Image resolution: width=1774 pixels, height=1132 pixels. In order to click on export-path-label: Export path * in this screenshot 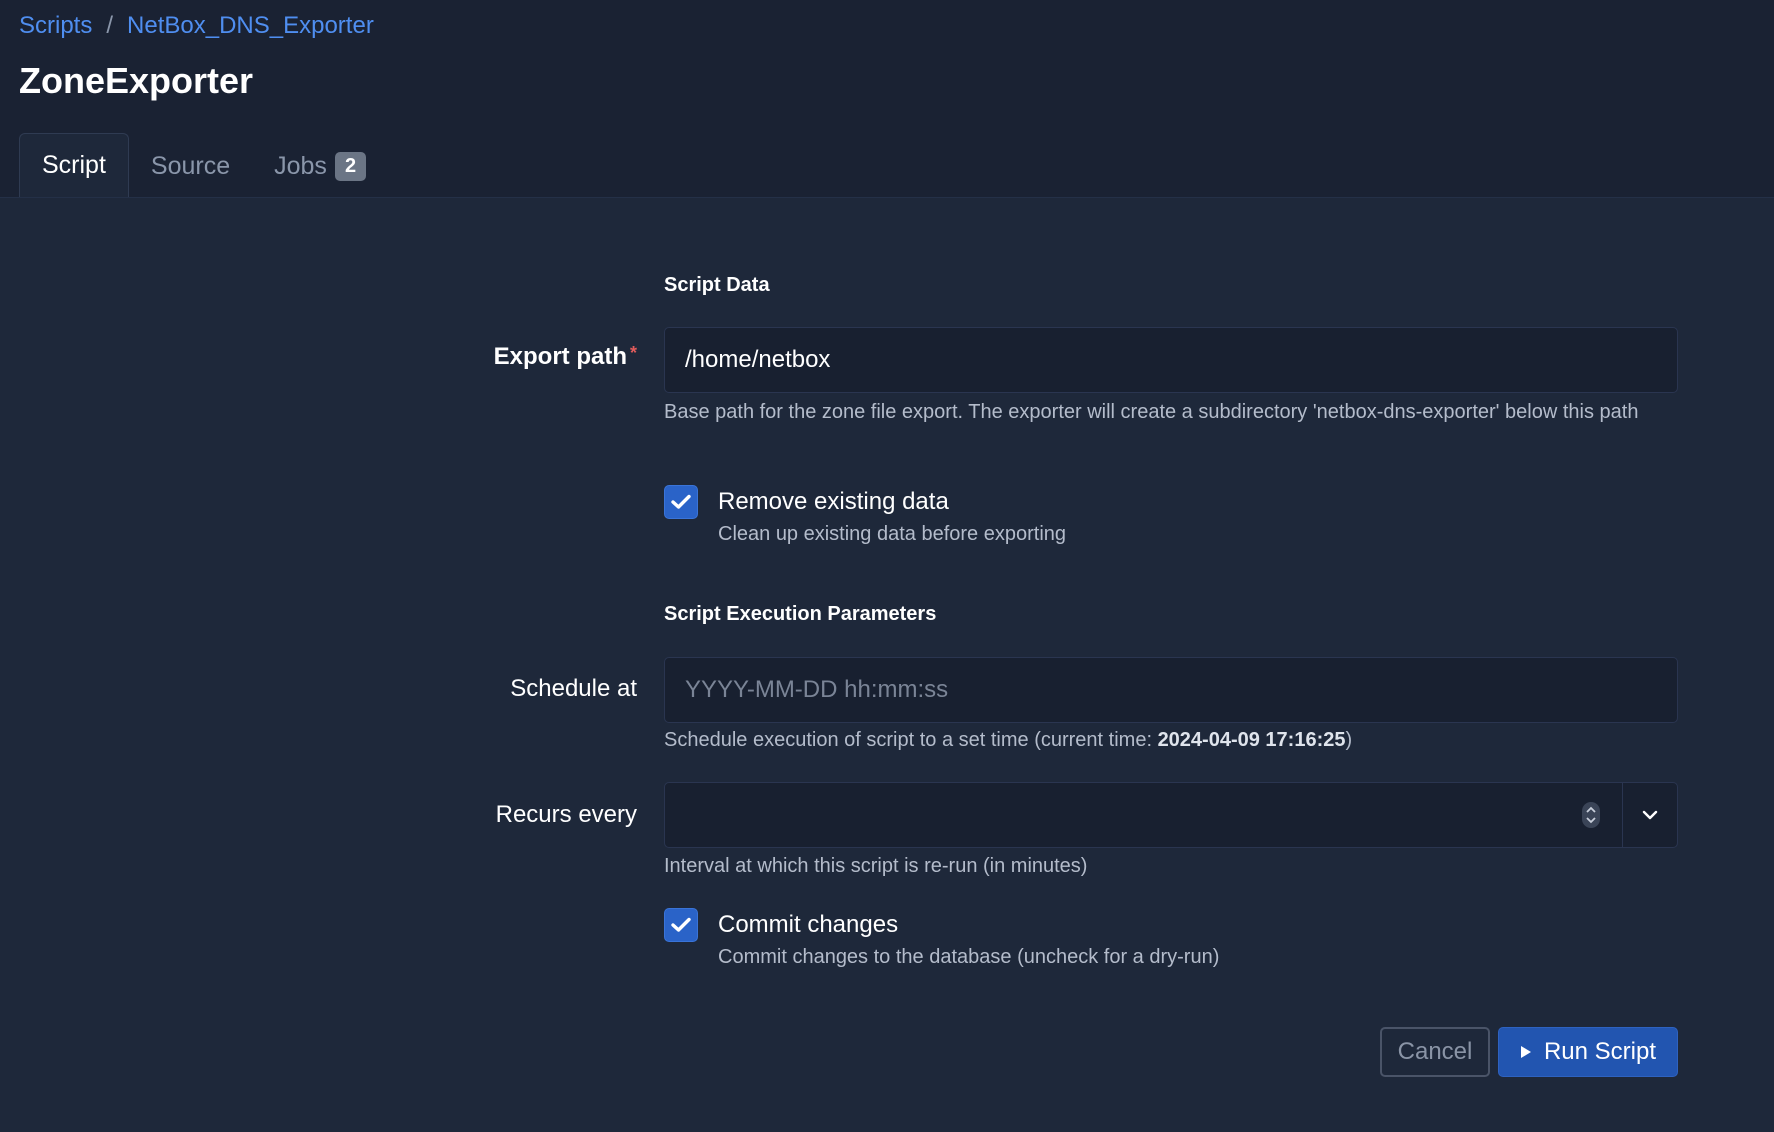, I will do `click(565, 357)`.